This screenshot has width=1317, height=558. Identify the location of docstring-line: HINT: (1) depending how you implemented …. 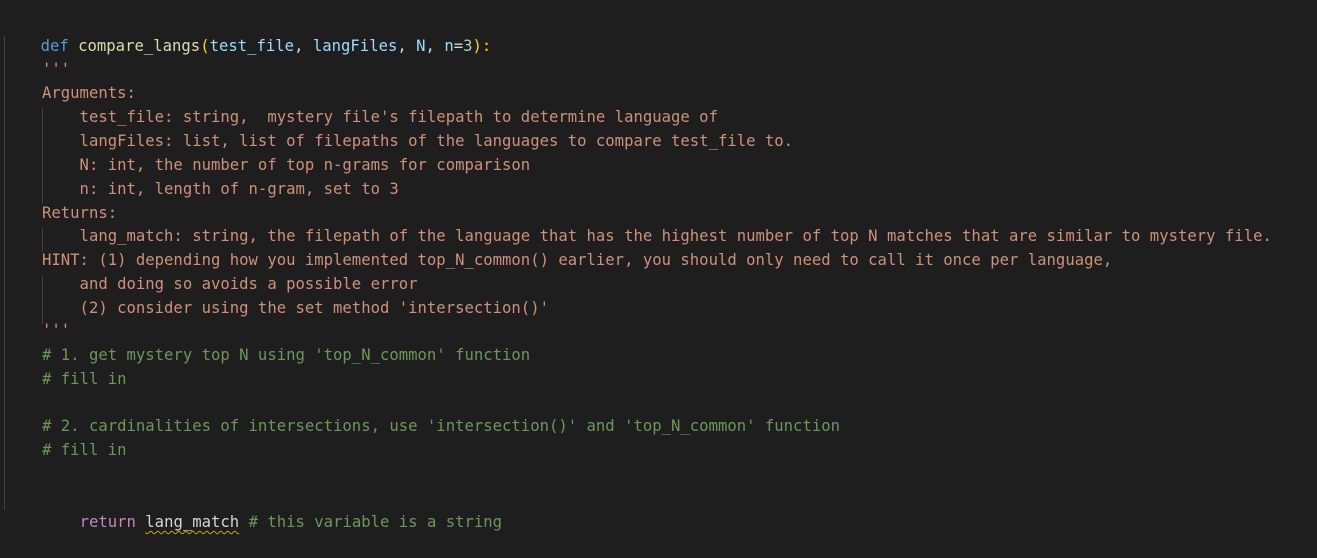
(577, 260).